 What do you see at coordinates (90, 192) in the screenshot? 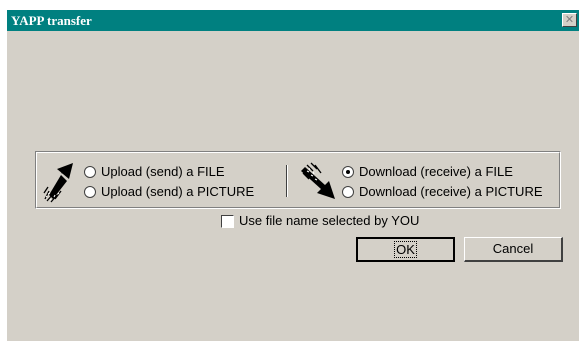
I see `upload-picture-radio` at bounding box center [90, 192].